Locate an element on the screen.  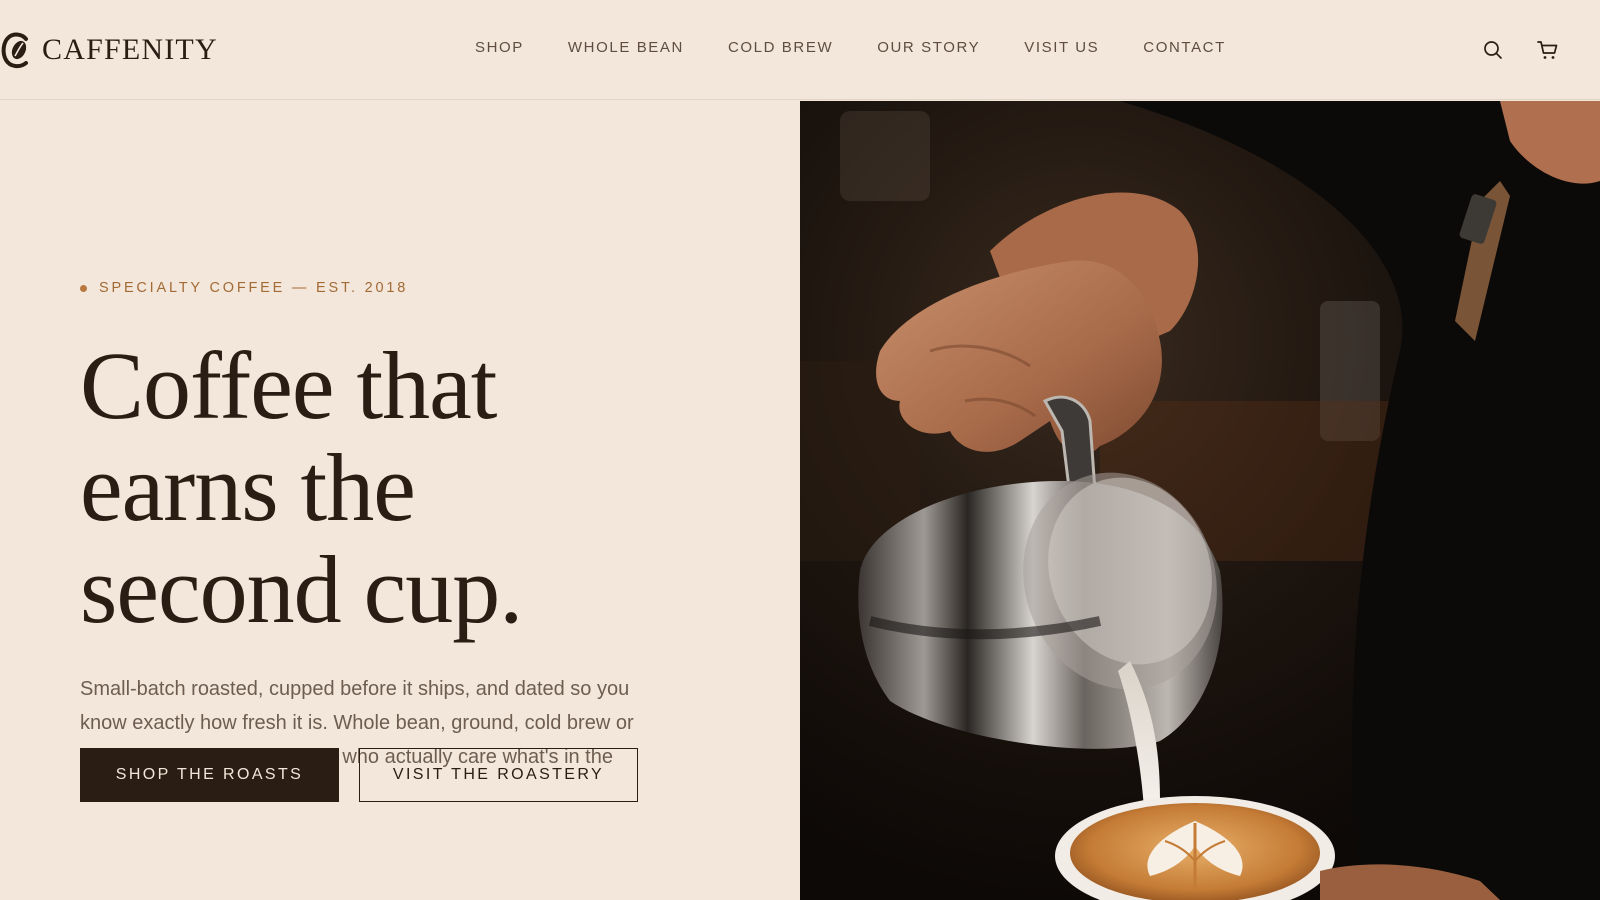
nav-item-whole-bean: WHOLE BEAN is located at coordinates (626, 48).